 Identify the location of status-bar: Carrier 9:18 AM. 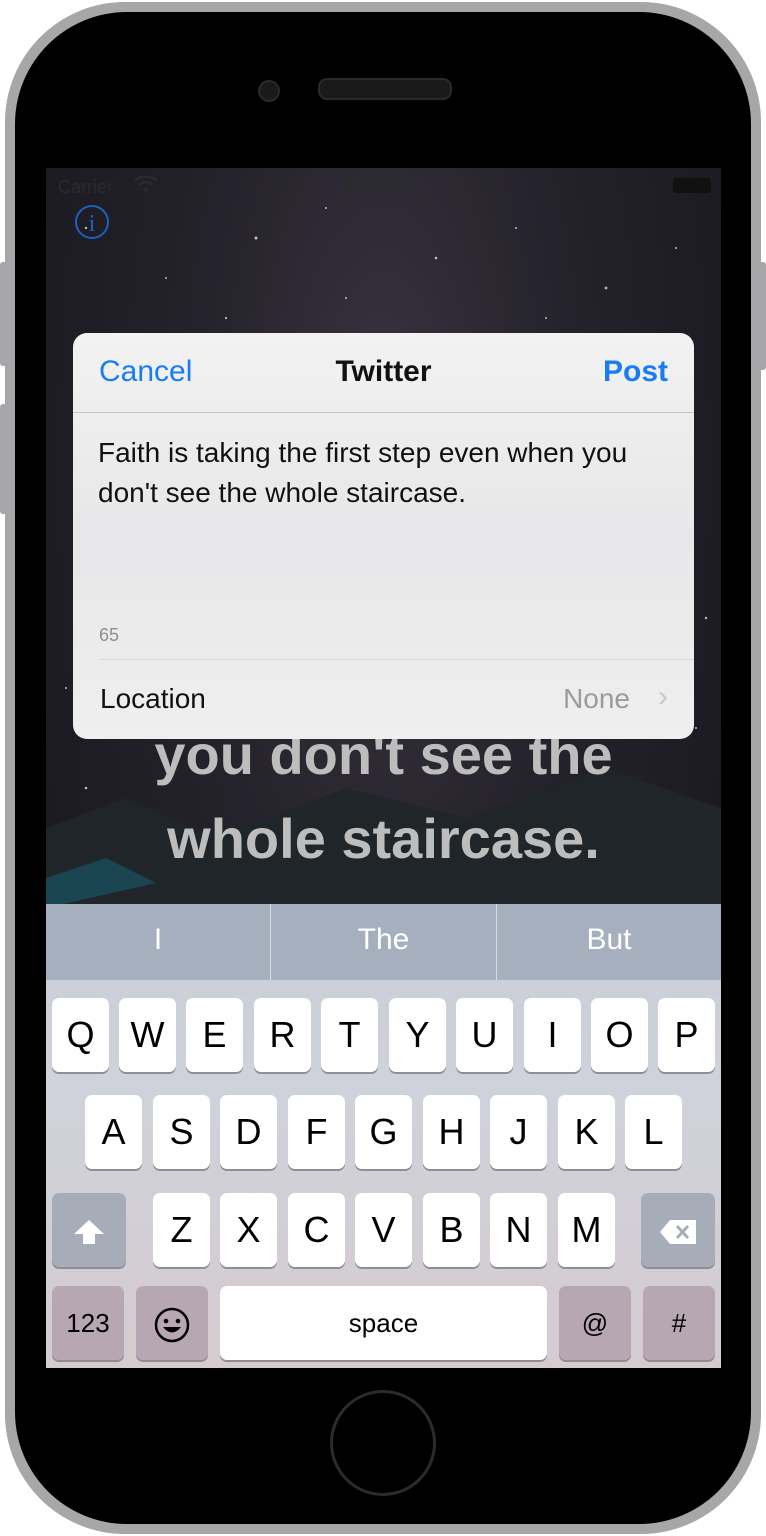
(383, 188).